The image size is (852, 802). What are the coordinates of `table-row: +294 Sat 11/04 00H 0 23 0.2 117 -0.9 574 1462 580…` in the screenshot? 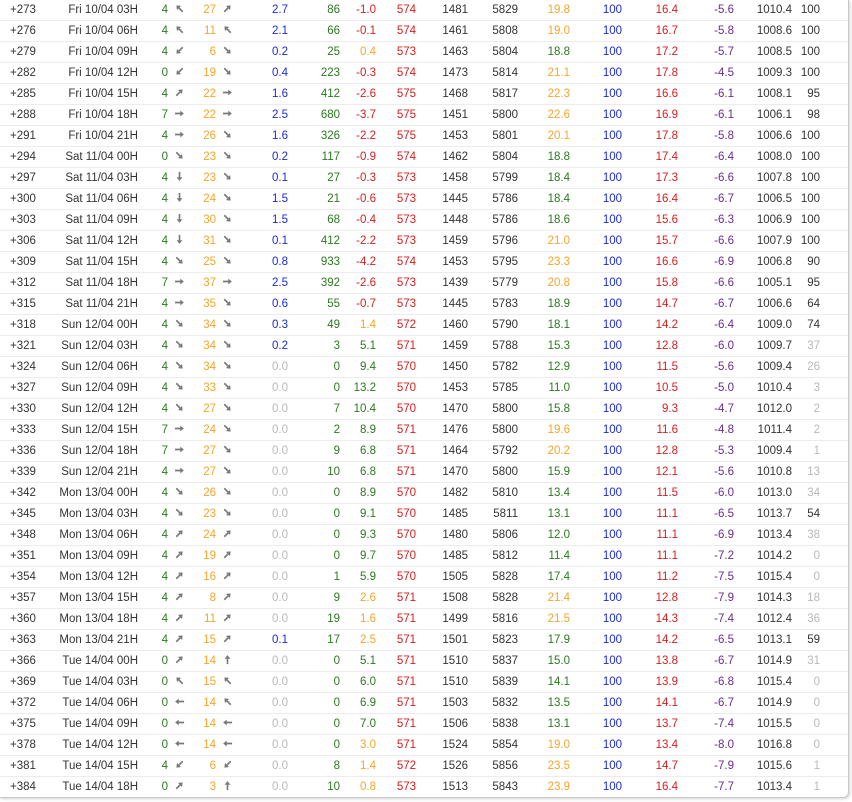 It's located at (424, 157).